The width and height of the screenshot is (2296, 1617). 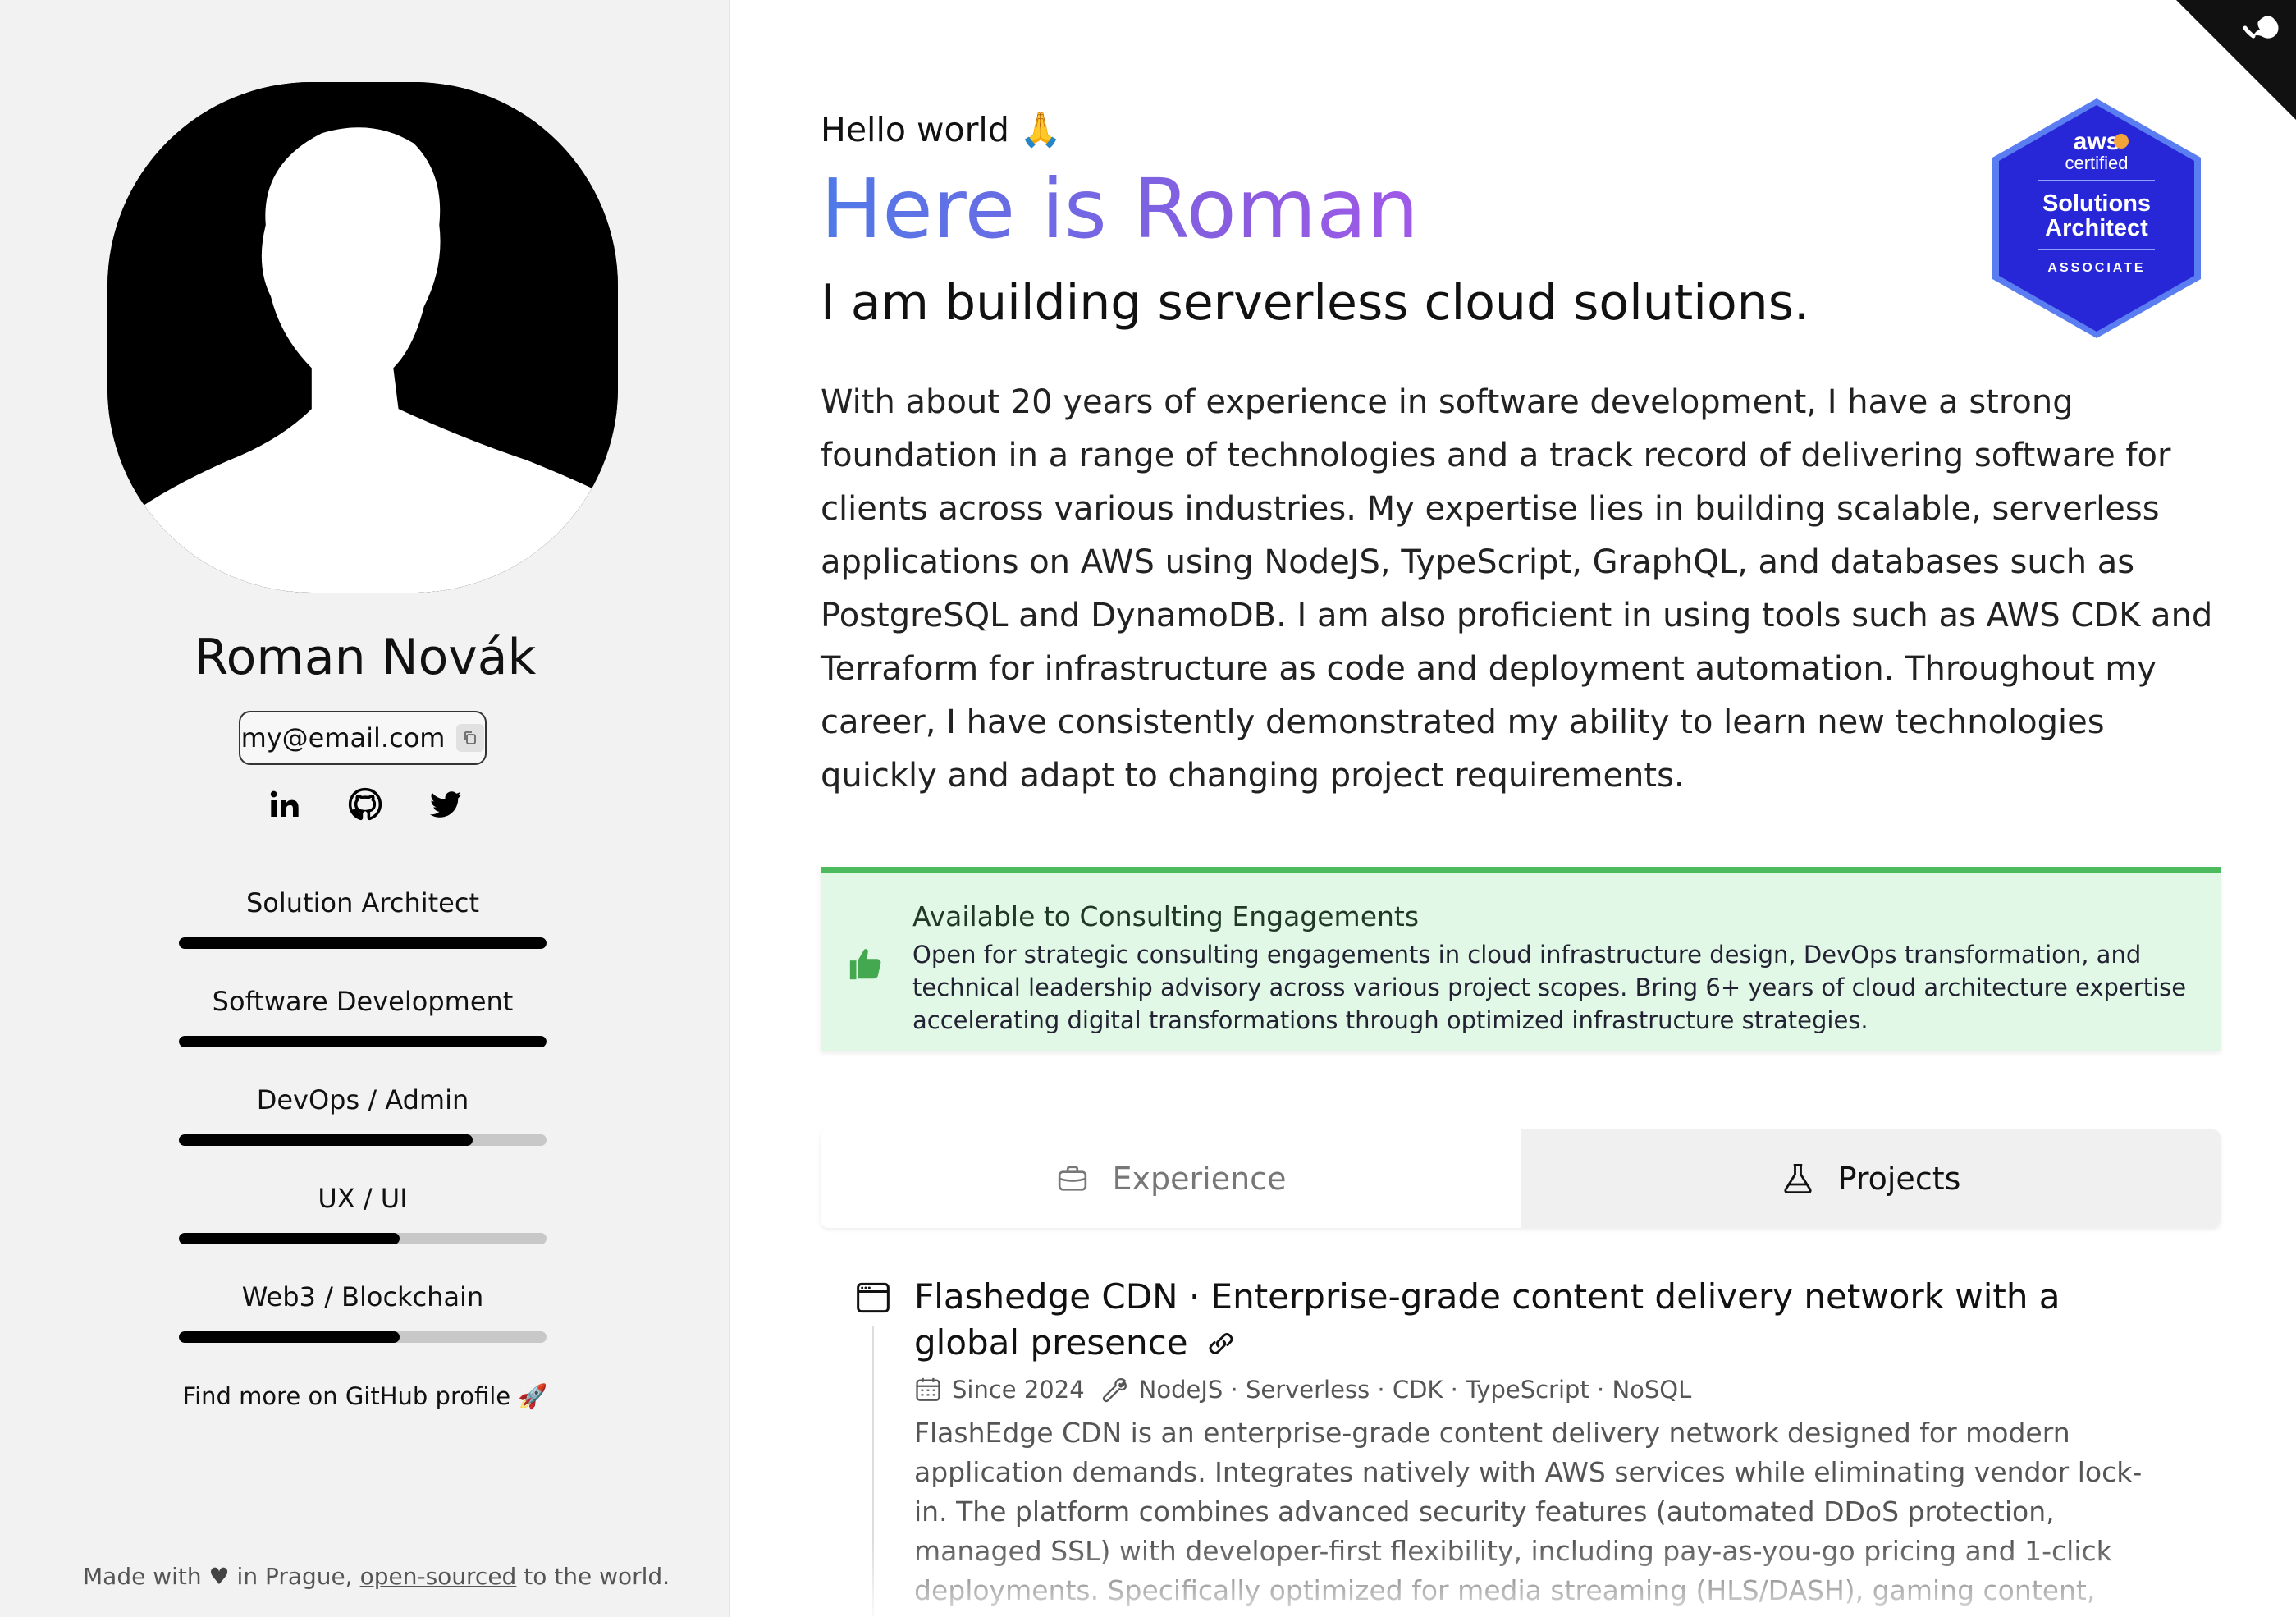 I want to click on calendar-icon, so click(x=928, y=1389).